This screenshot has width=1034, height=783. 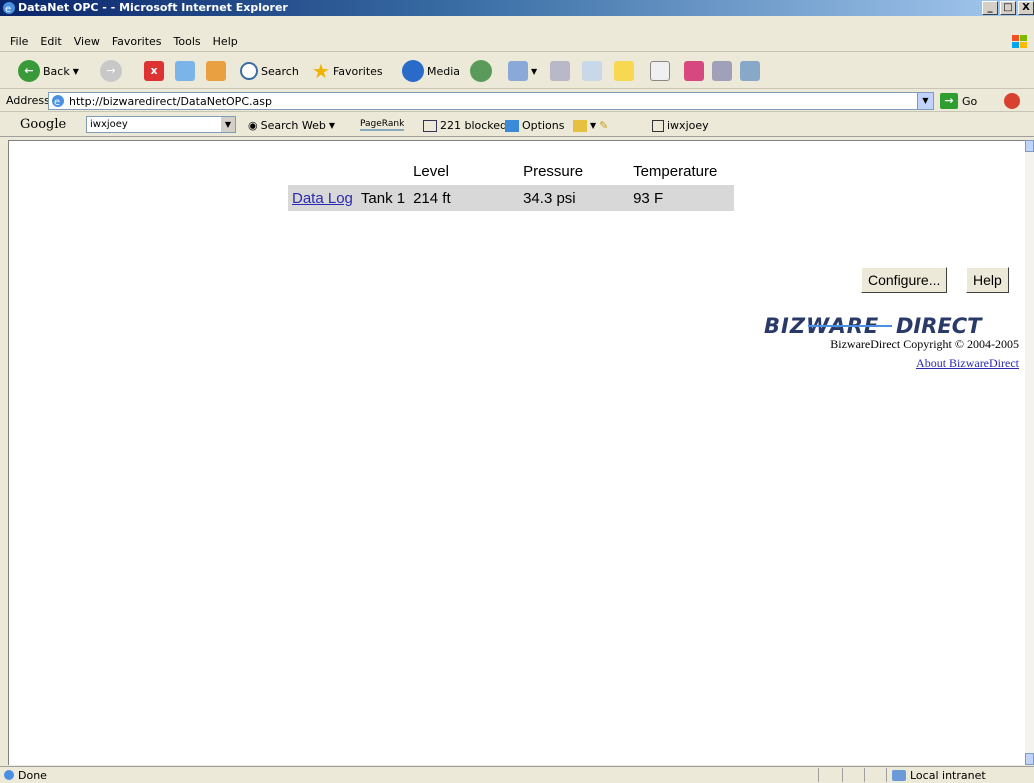 I want to click on forward-arrow-icon: →, so click(x=111, y=71).